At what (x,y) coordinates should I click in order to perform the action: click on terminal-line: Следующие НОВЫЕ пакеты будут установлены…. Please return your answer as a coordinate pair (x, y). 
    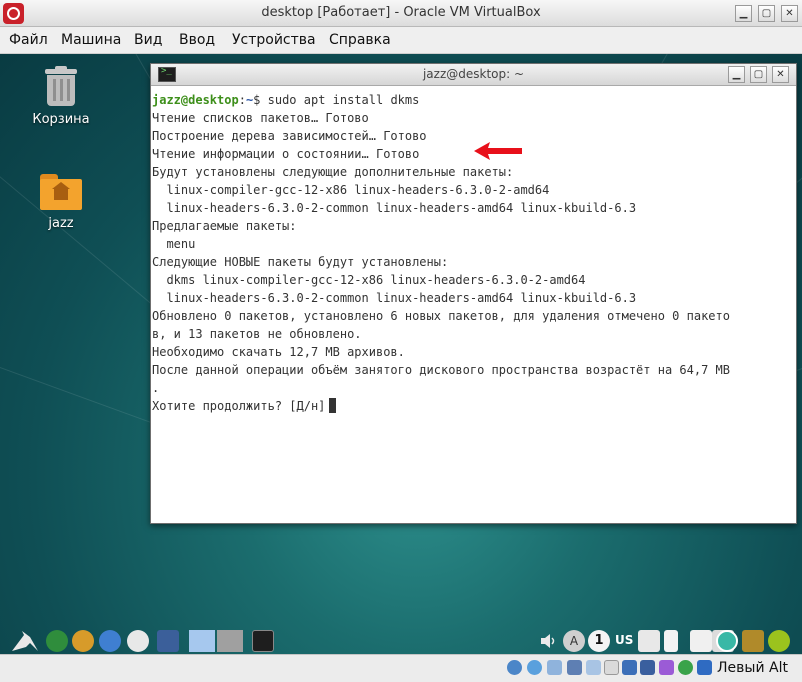
    Looking at the image, I should click on (300, 262).